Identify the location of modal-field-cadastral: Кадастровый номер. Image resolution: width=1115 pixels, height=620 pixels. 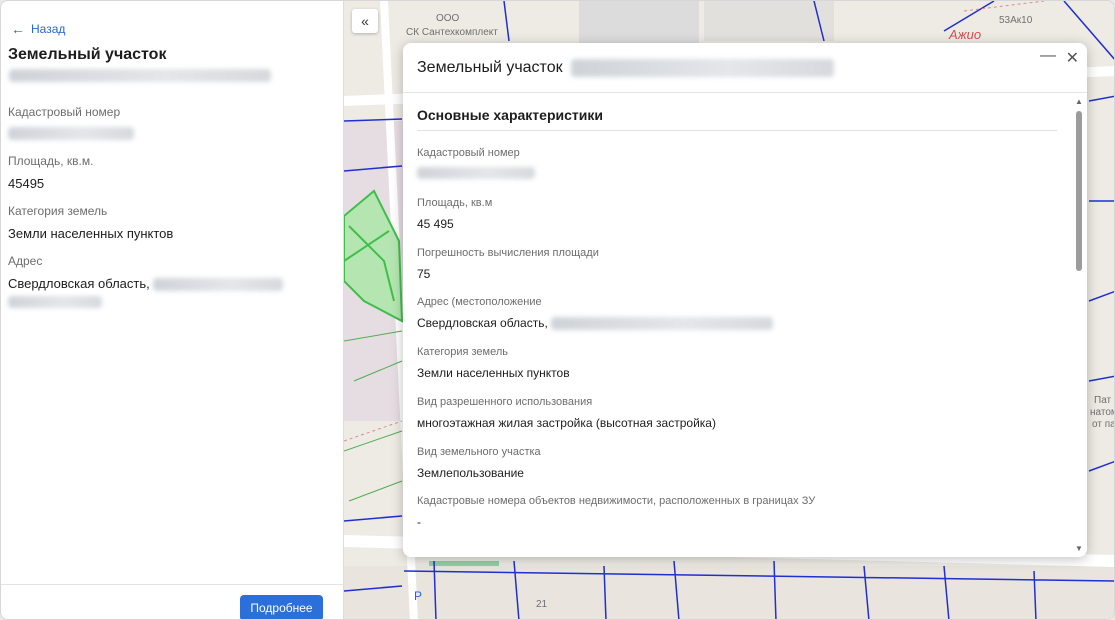
(476, 164).